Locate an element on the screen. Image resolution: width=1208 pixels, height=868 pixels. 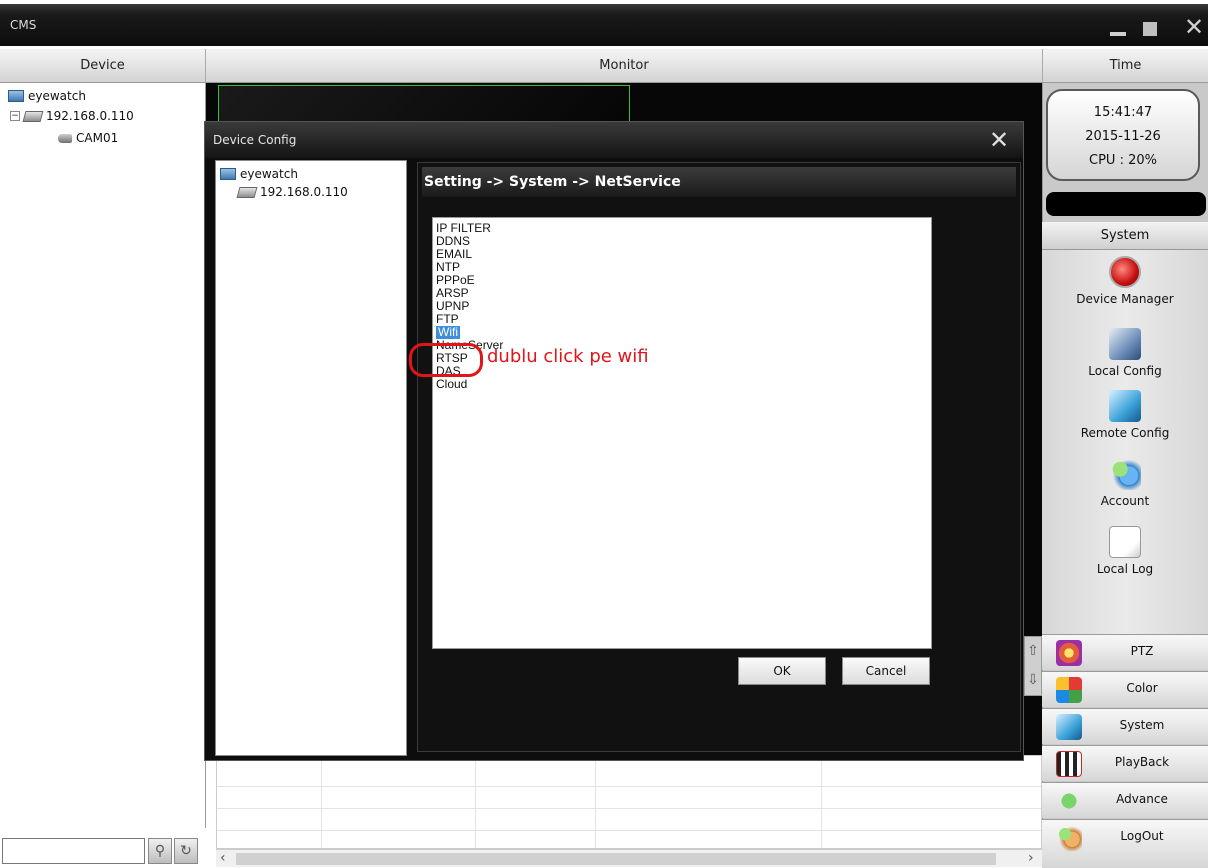
system-panel-header: System is located at coordinates (1125, 236).